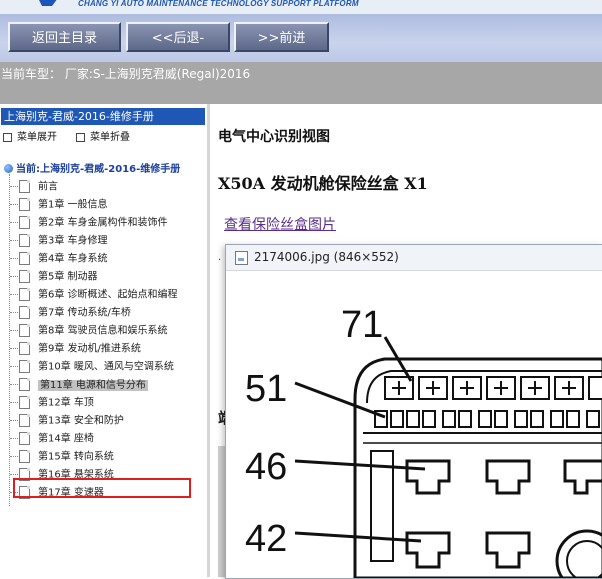 Image resolution: width=602 pixels, height=579 pixels. I want to click on chapter-item: 第11章 电源和信号分布, so click(79, 385).